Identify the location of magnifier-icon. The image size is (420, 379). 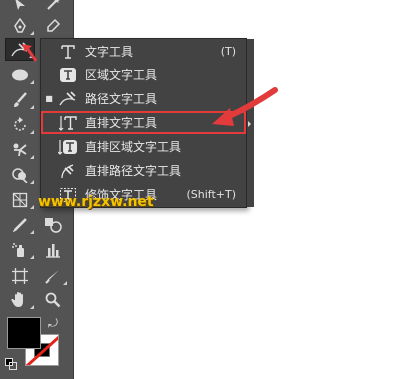
(53, 299).